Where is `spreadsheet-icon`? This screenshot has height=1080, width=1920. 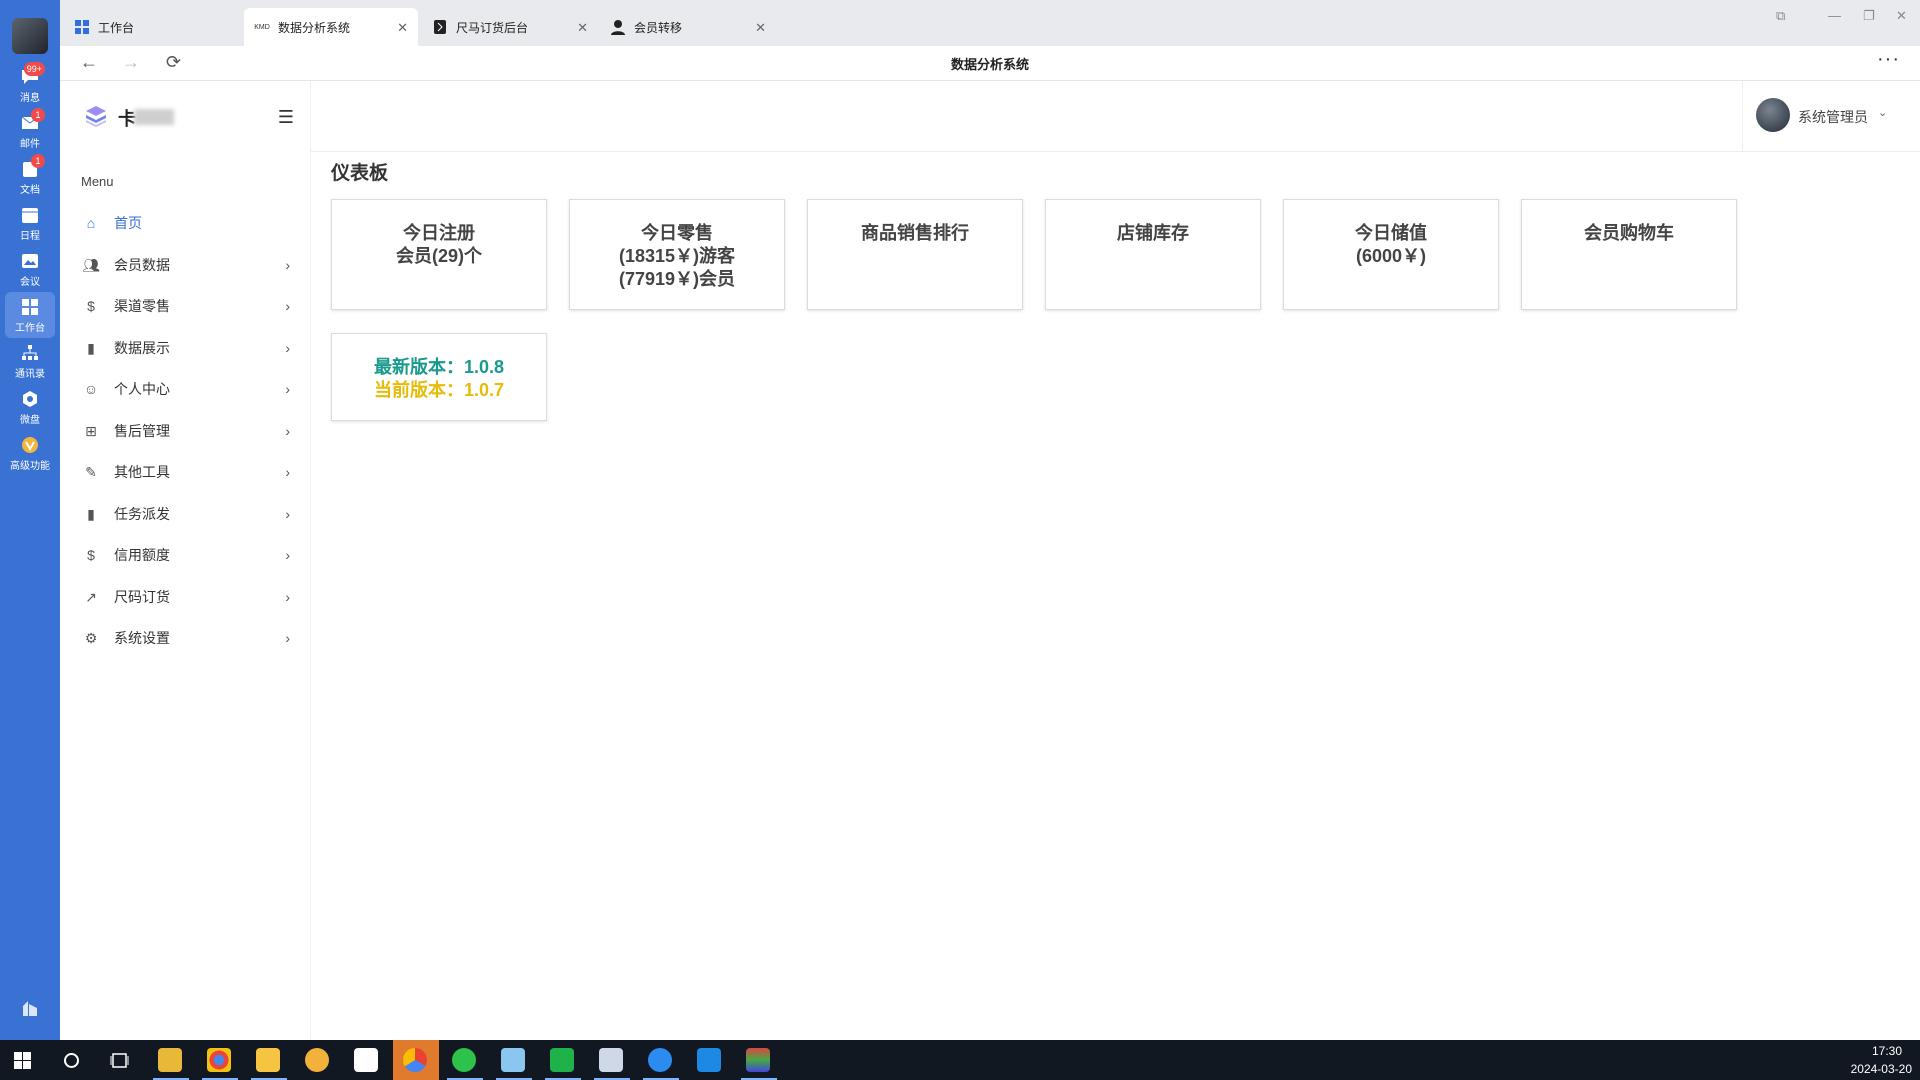 spreadsheet-icon is located at coordinates (562, 1060).